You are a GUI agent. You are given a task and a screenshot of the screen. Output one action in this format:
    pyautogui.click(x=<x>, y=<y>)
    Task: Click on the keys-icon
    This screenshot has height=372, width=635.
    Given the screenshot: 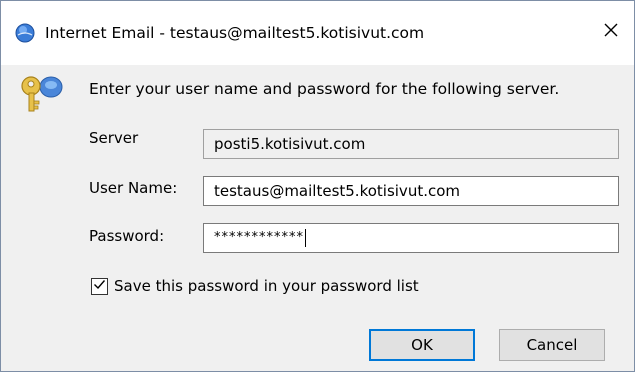 What is the action you would take?
    pyautogui.click(x=42, y=93)
    